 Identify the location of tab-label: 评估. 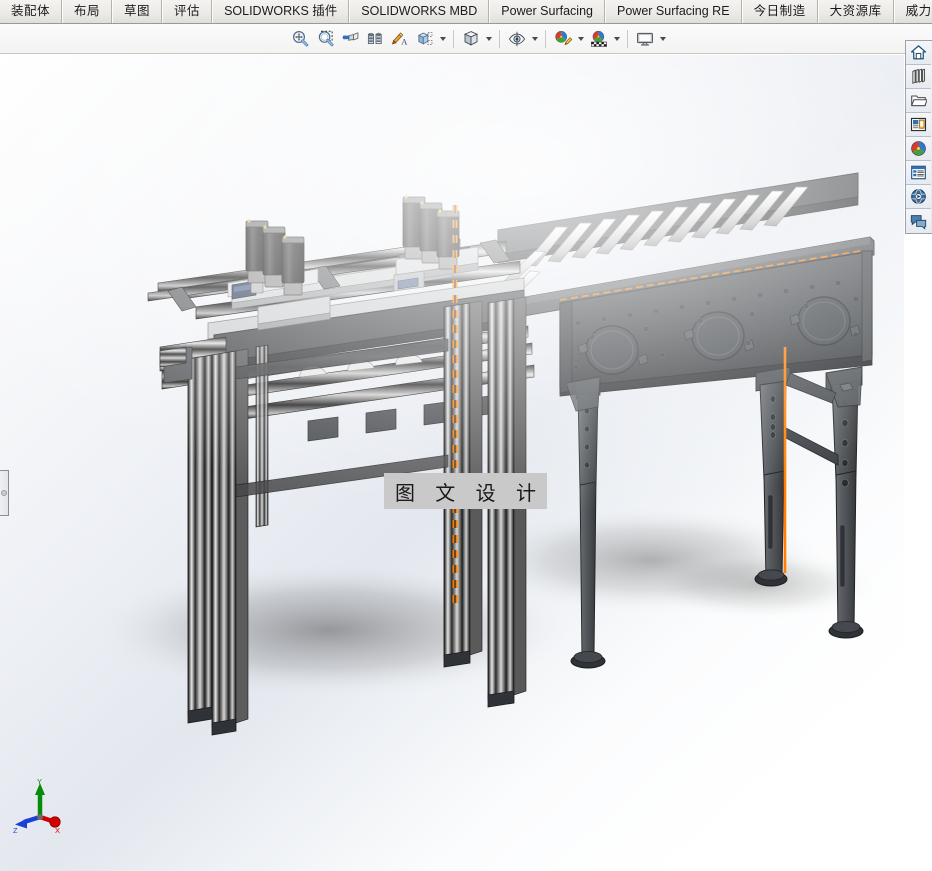
(187, 11).